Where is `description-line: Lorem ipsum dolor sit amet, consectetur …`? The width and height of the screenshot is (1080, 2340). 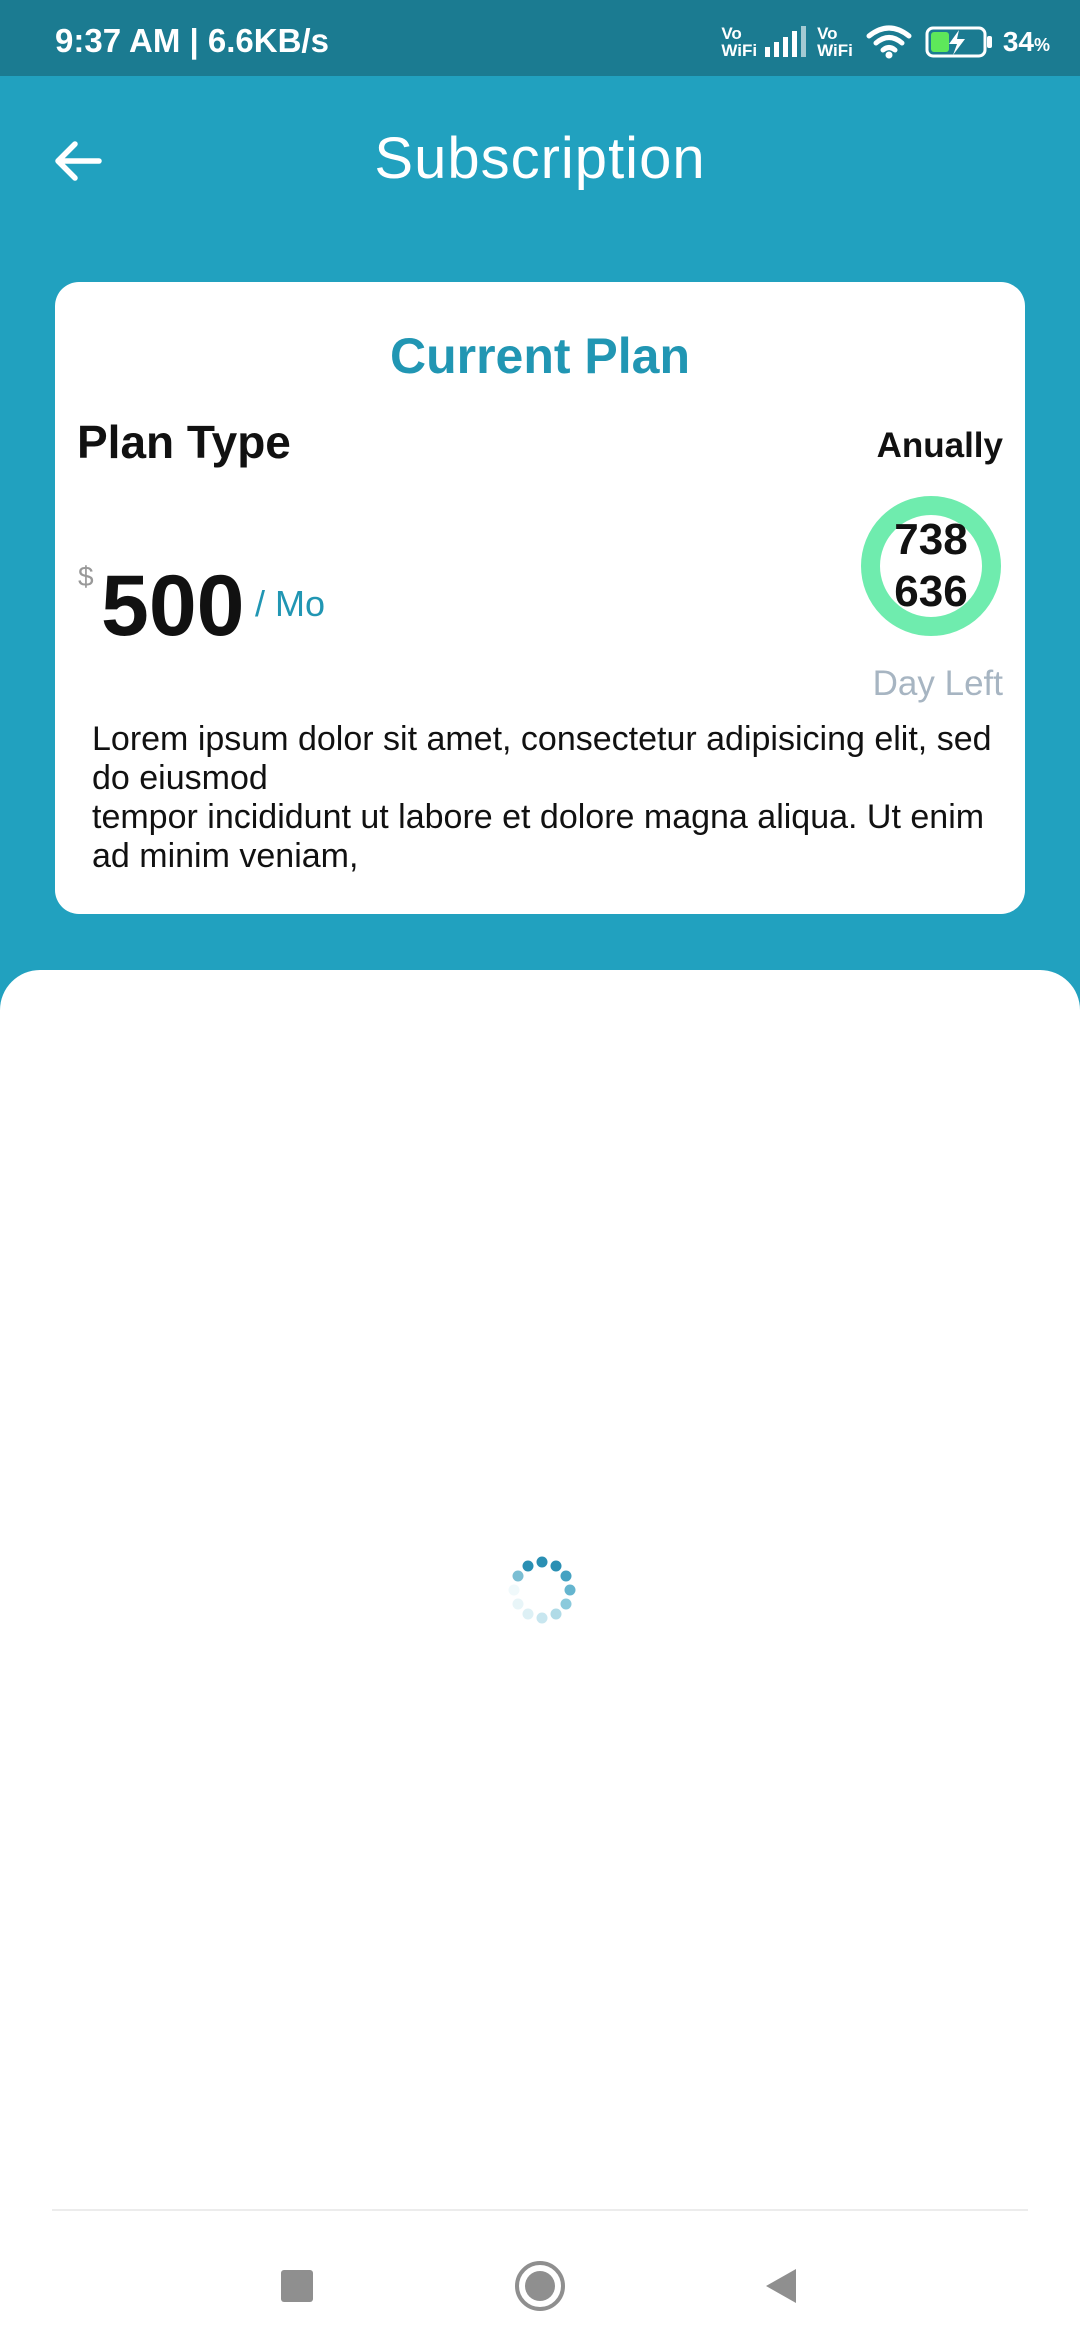
description-line: Lorem ipsum dolor sit amet, consectetur … is located at coordinates (542, 758).